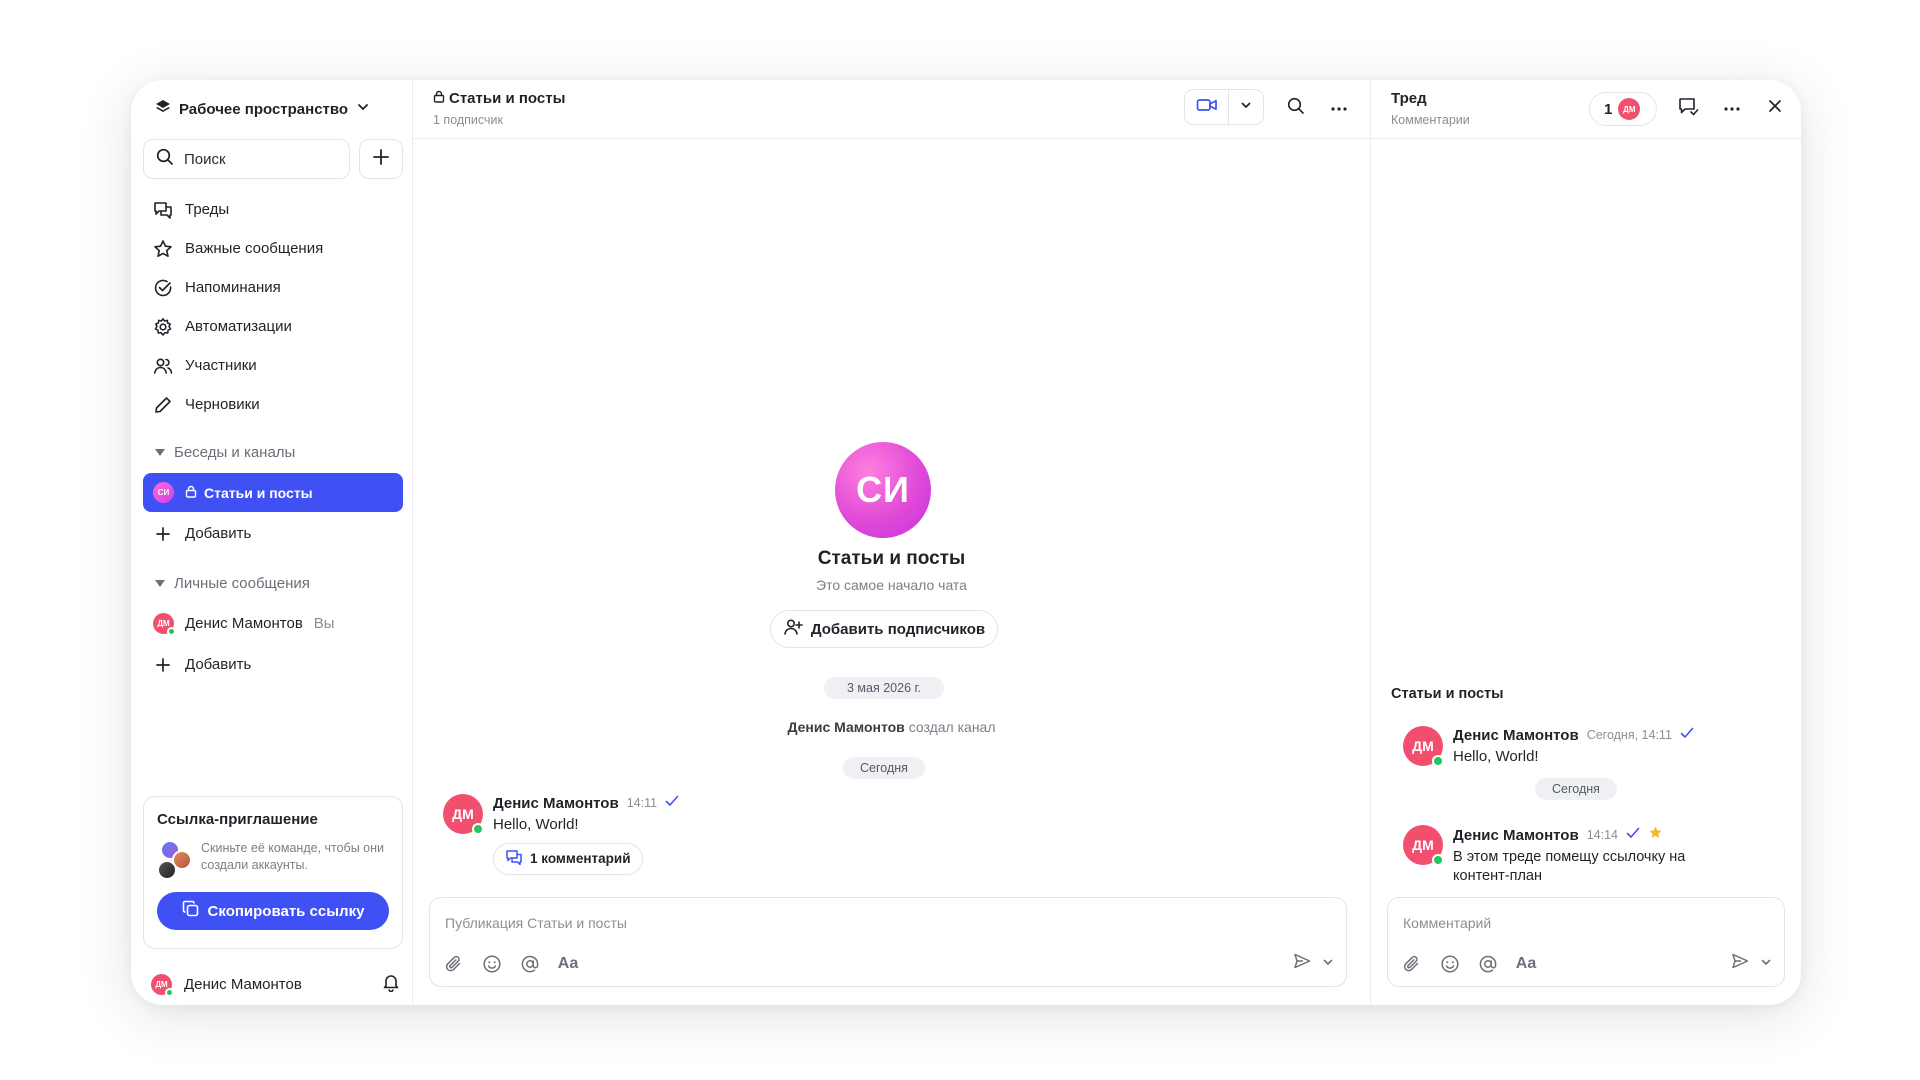 The height and width of the screenshot is (1080, 1920). I want to click on thread-channel-name: Статьи и посты, so click(1447, 694).